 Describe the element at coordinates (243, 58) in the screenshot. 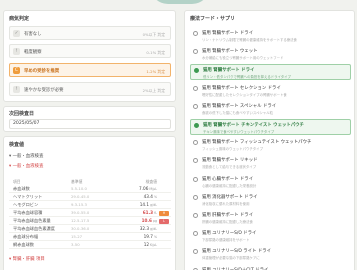

I see `food-description: 水分補給にも役立つ腎臓サポート用のウェットフード` at that location.